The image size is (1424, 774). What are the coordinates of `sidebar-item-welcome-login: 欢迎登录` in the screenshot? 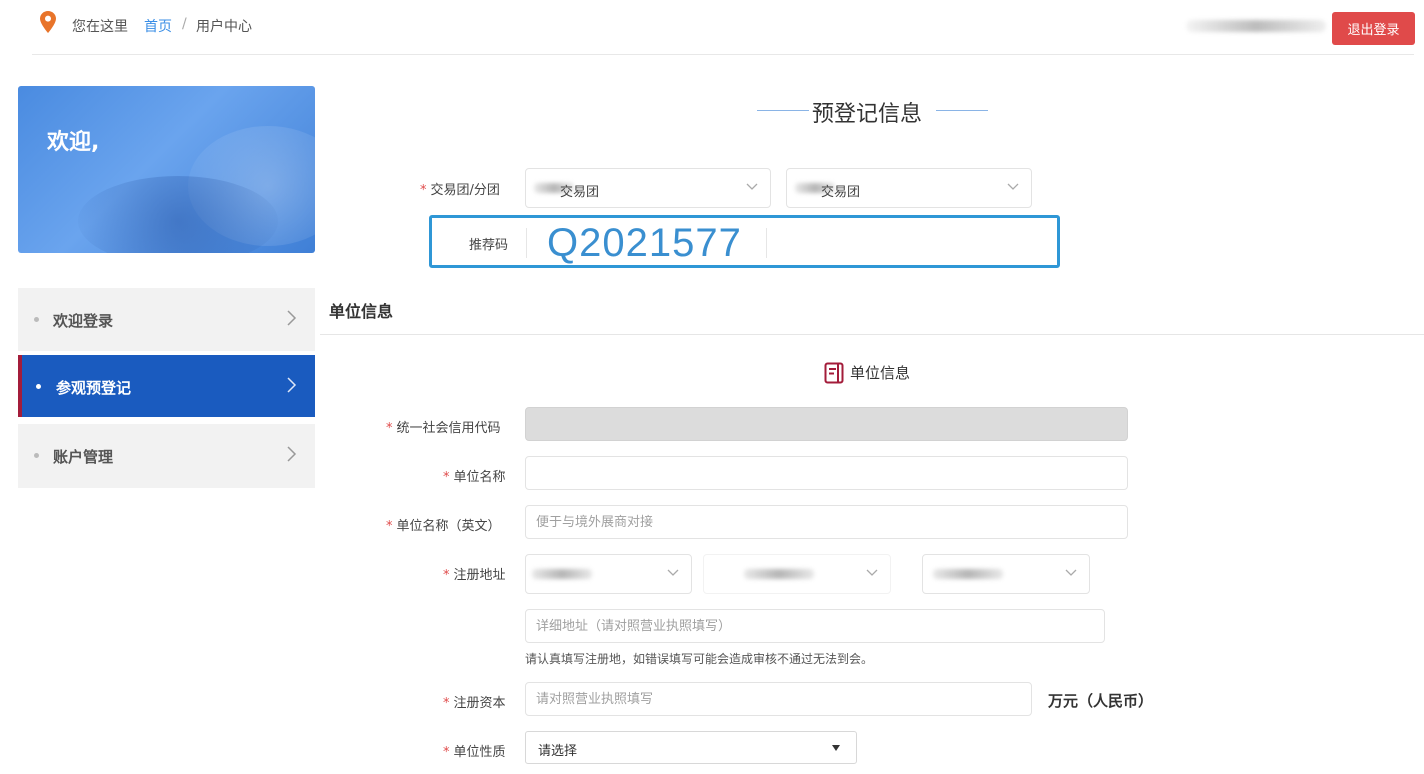 It's located at (166, 319).